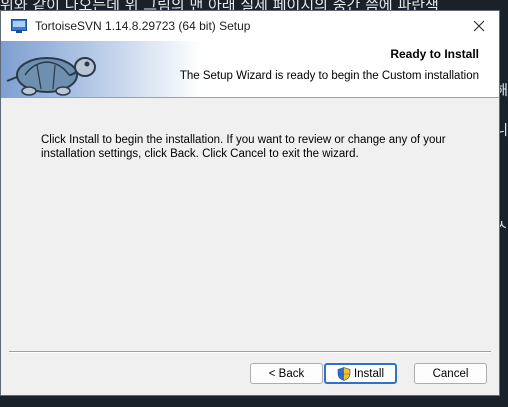  I want to click on cancel-button-label: Cancel, so click(450, 373).